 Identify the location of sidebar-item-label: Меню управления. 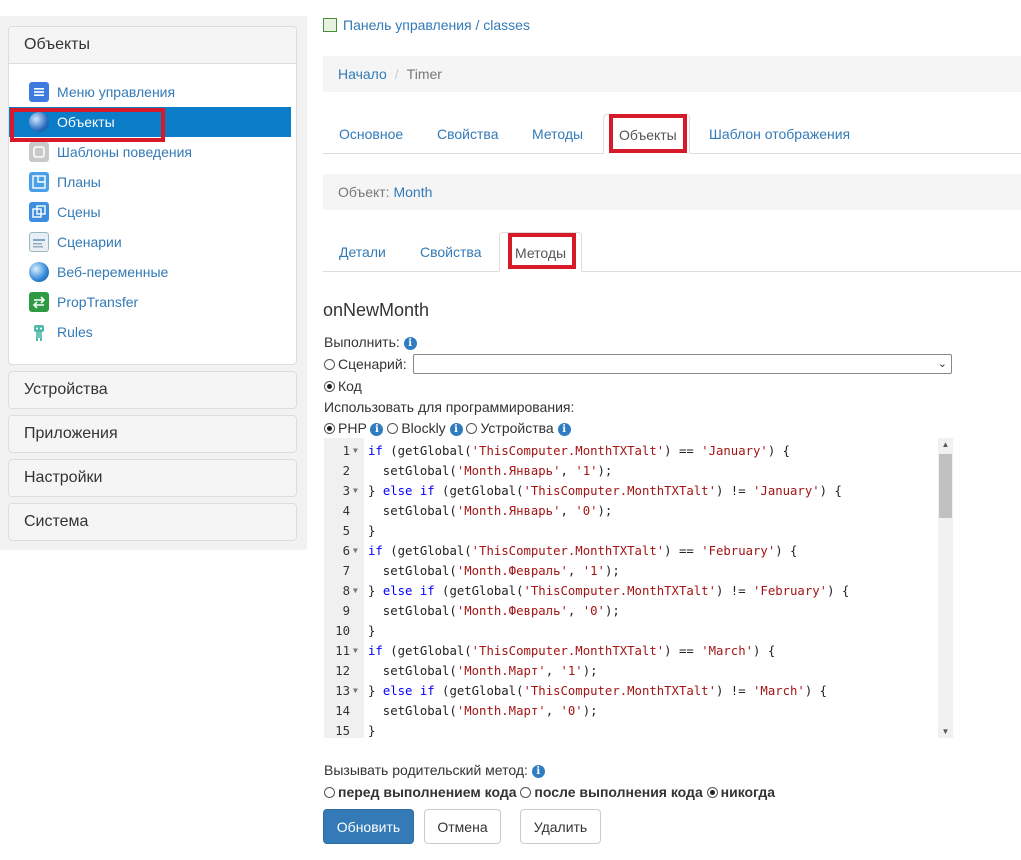
(116, 92).